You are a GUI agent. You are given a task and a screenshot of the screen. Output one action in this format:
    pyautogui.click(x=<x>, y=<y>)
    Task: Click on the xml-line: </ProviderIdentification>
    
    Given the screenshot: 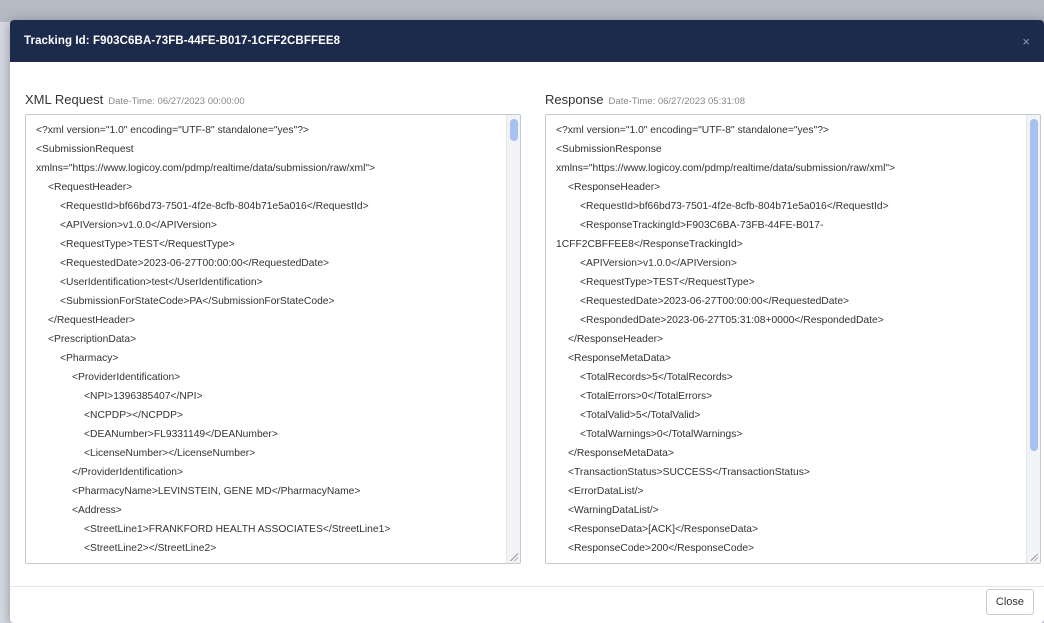 What is the action you would take?
    pyautogui.click(x=128, y=472)
    